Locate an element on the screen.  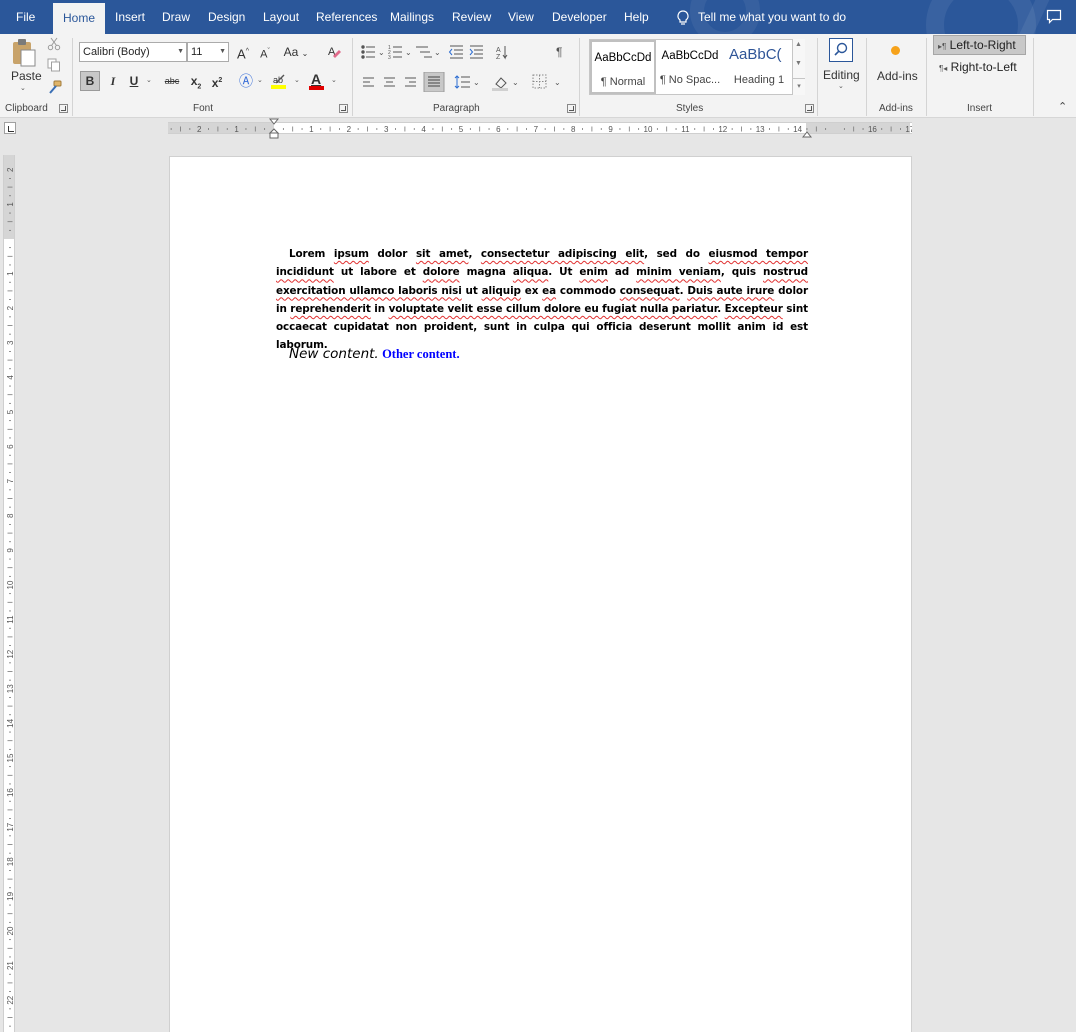
underline-button: U is located at coordinates (134, 81).